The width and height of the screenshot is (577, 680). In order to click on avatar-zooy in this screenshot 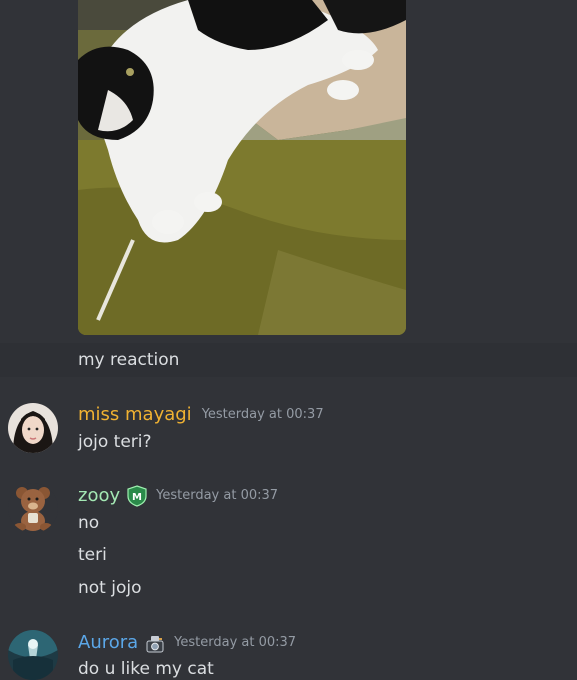, I will do `click(33, 508)`.